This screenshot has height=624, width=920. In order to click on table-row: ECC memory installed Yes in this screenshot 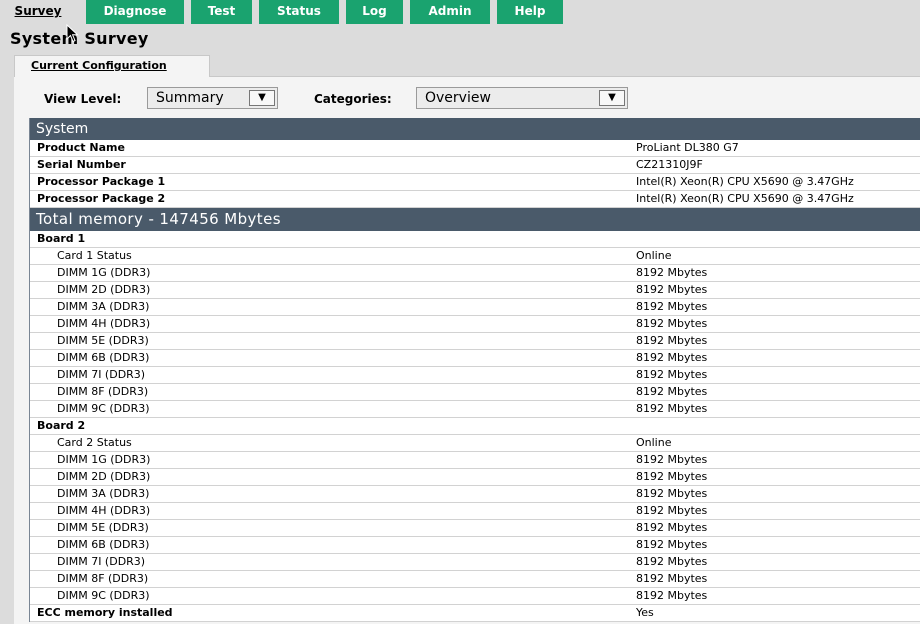, I will do `click(475, 613)`.